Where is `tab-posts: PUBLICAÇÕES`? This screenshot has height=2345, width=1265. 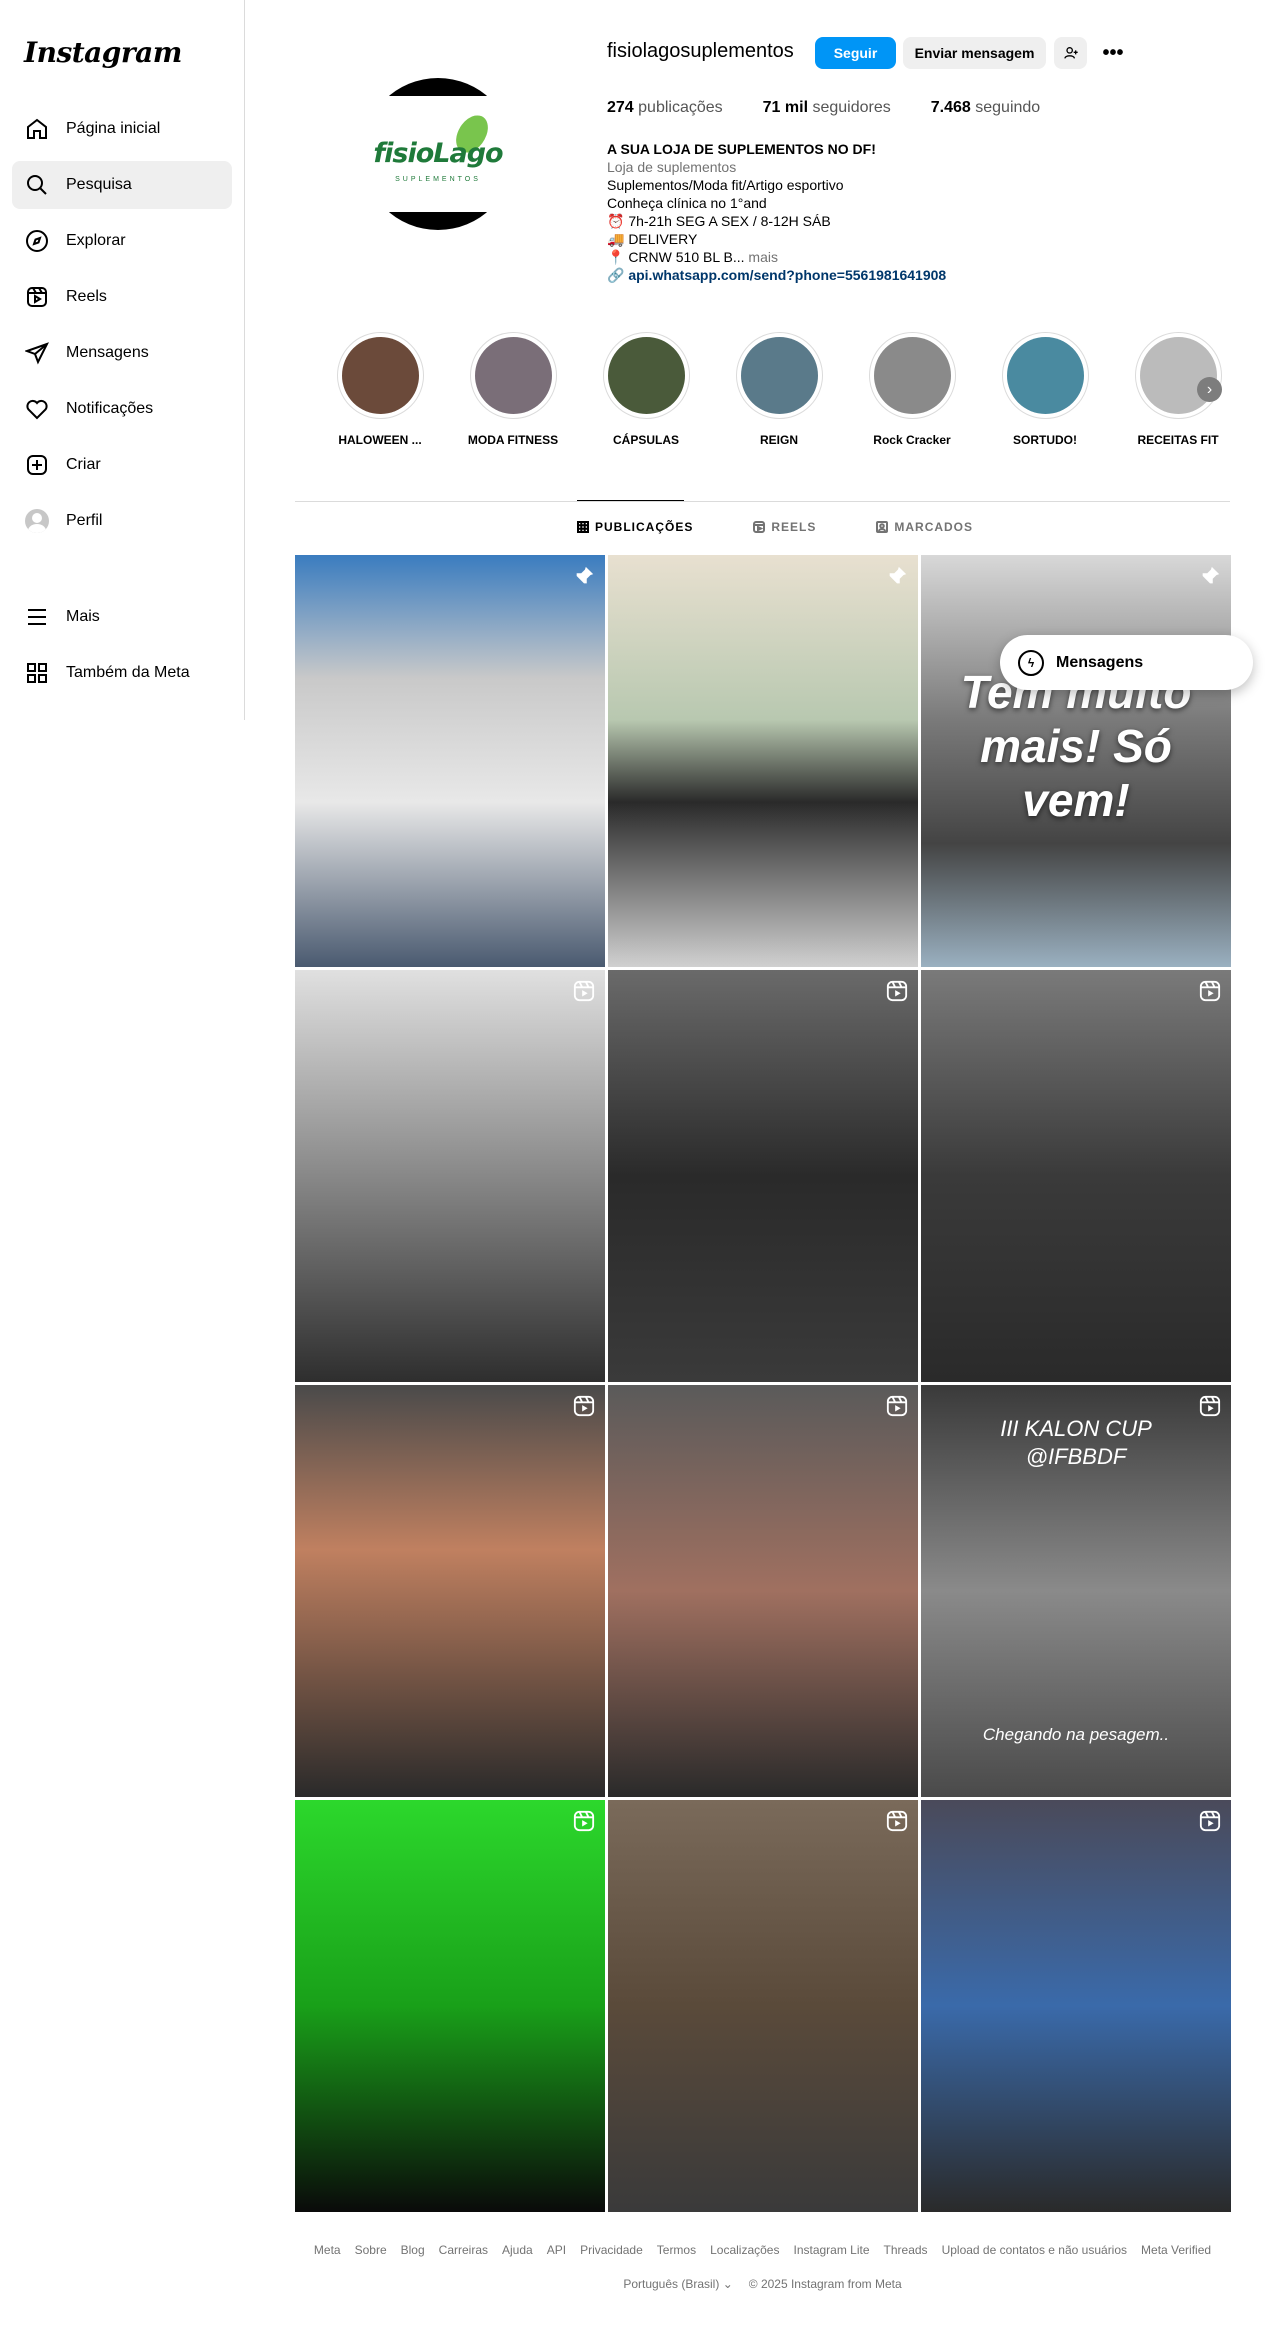
tab-posts: PUBLICAÇÕES is located at coordinates (635, 527).